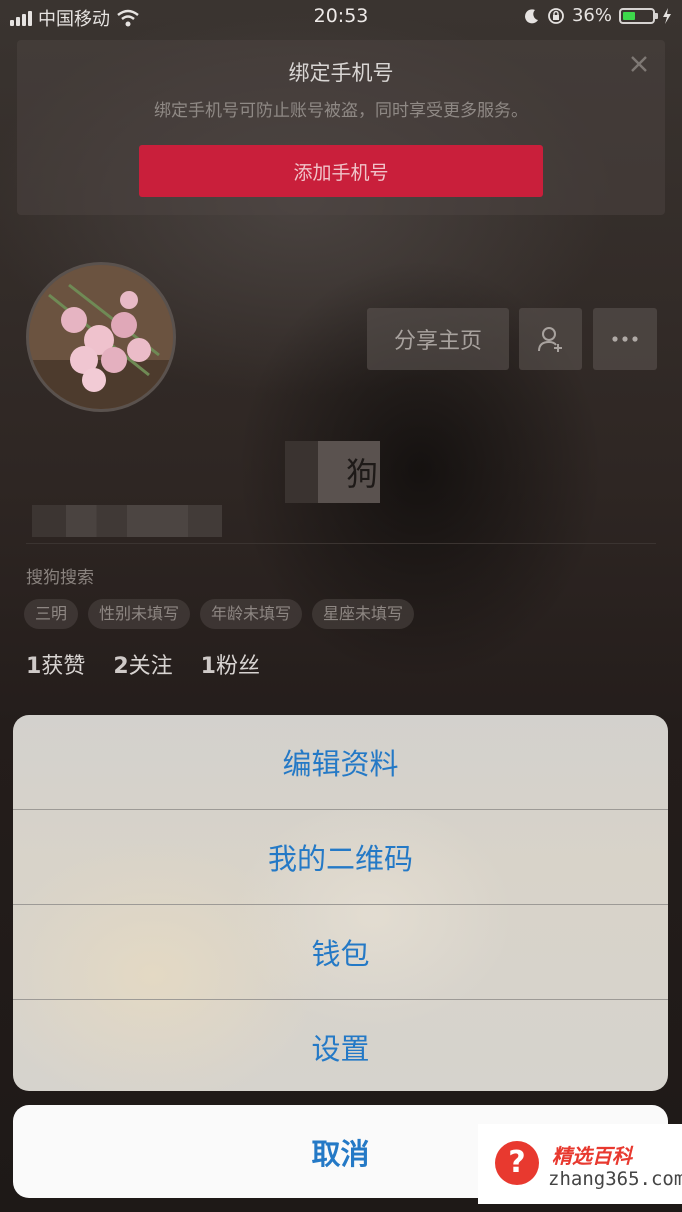 This screenshot has width=682, height=1212. What do you see at coordinates (332, 472) in the screenshot?
I see `profile-name-blurred: 狗` at bounding box center [332, 472].